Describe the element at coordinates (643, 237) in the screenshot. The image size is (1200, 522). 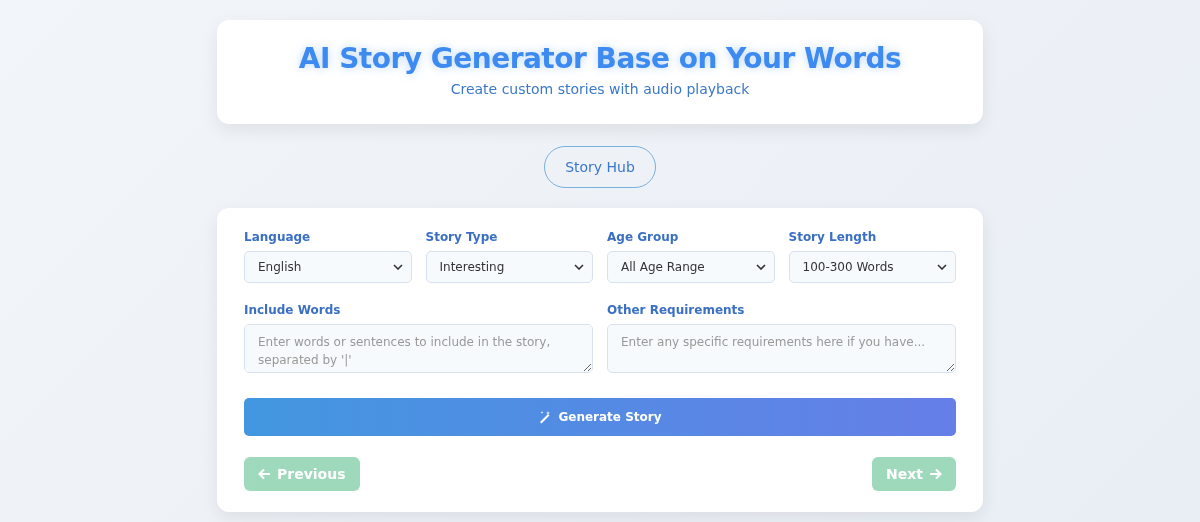
I see `field-label: Age Group` at that location.